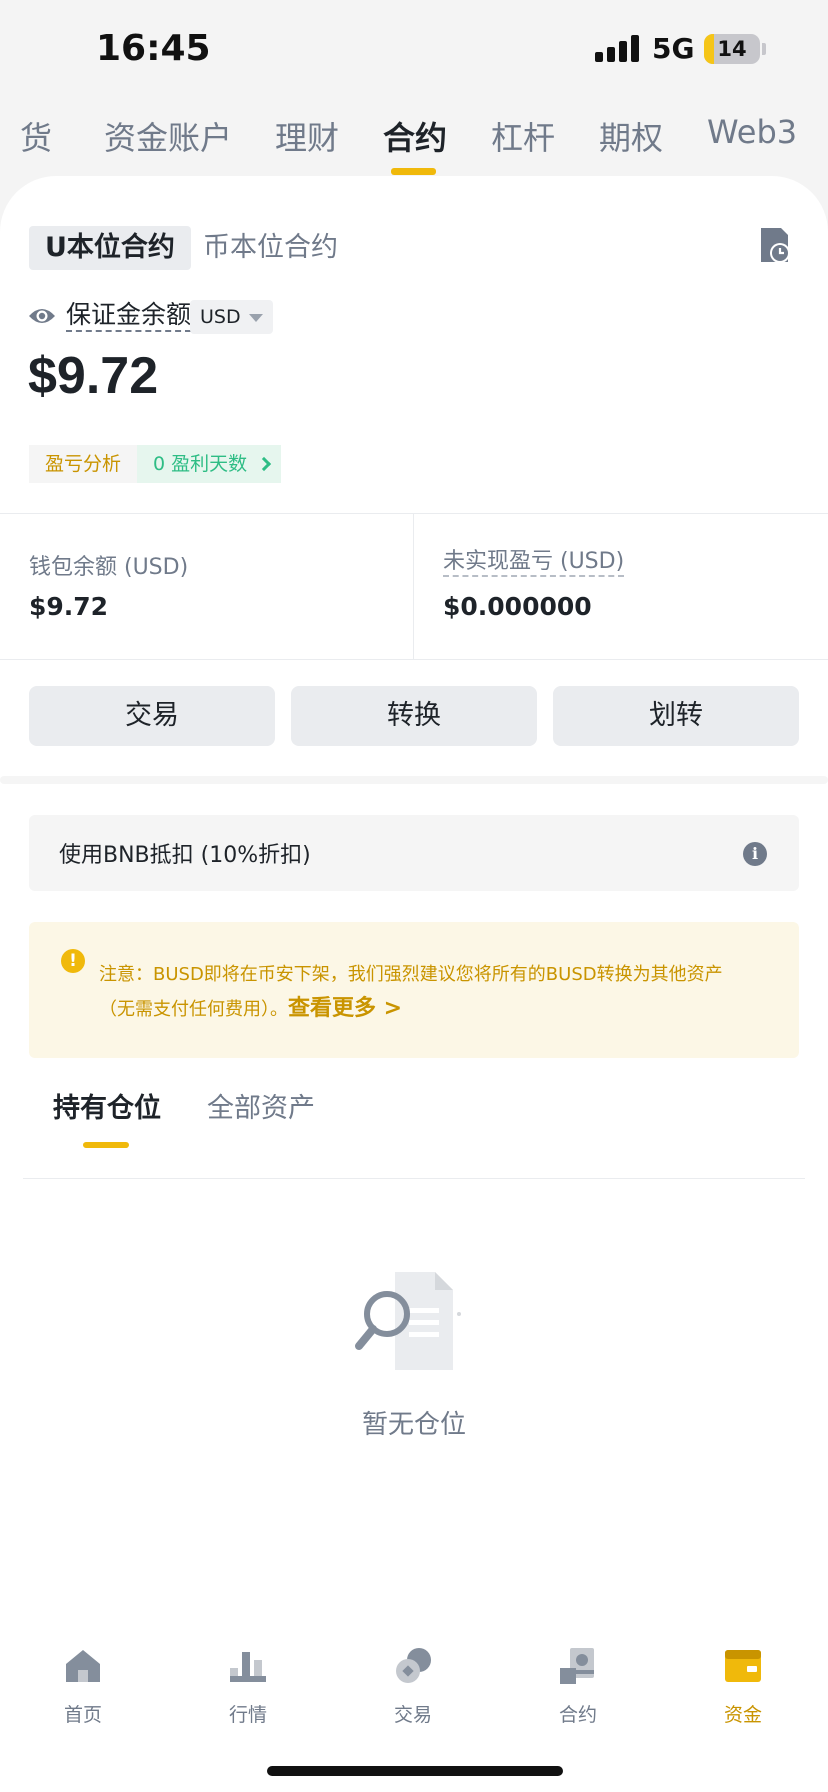  I want to click on notice-text-continued: （无需支付任何费用）。查看更多 >, so click(250, 1006).